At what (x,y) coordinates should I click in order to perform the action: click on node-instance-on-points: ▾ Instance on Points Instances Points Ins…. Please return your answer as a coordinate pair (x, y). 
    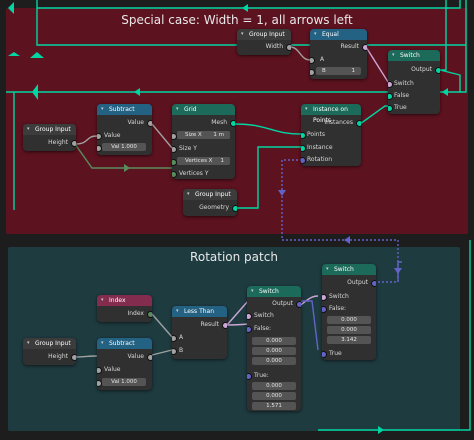
    Looking at the image, I should click on (331, 135).